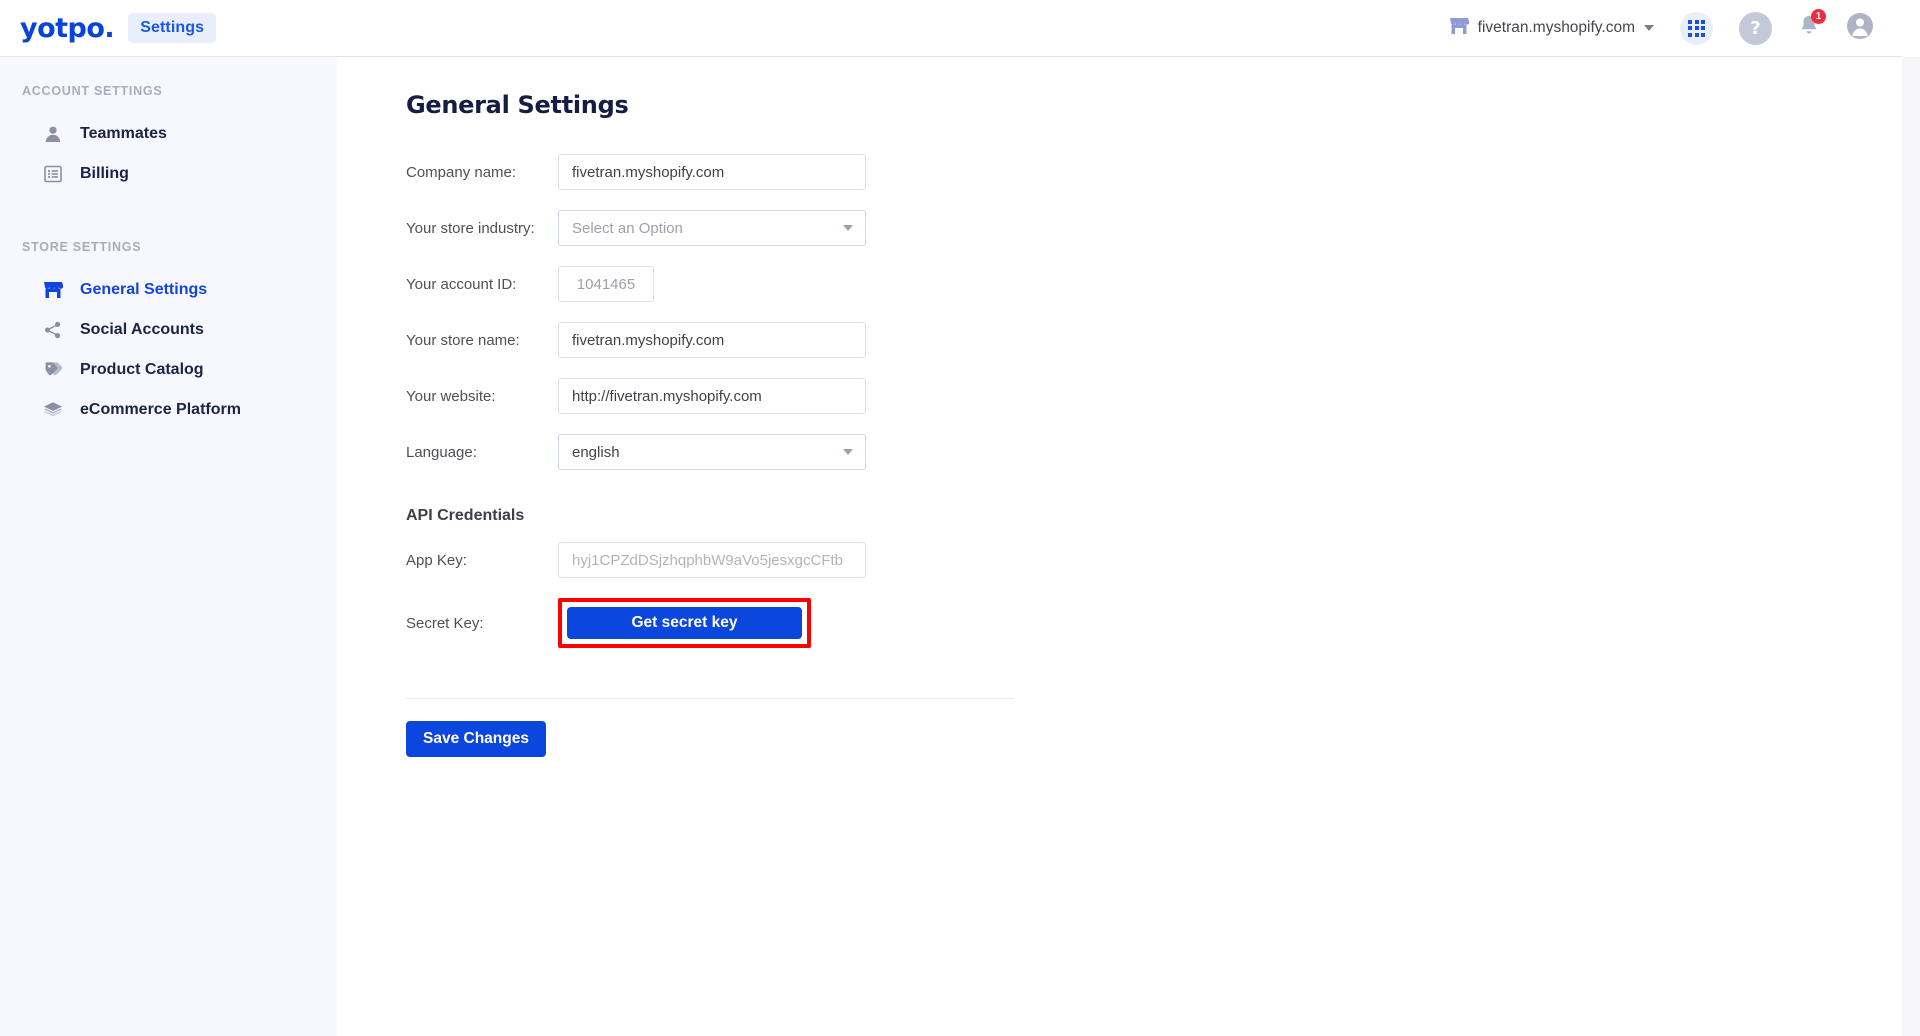 Image resolution: width=1920 pixels, height=1036 pixels. What do you see at coordinates (160, 409) in the screenshot?
I see `sidebar-item-label: eCommerce Platform` at bounding box center [160, 409].